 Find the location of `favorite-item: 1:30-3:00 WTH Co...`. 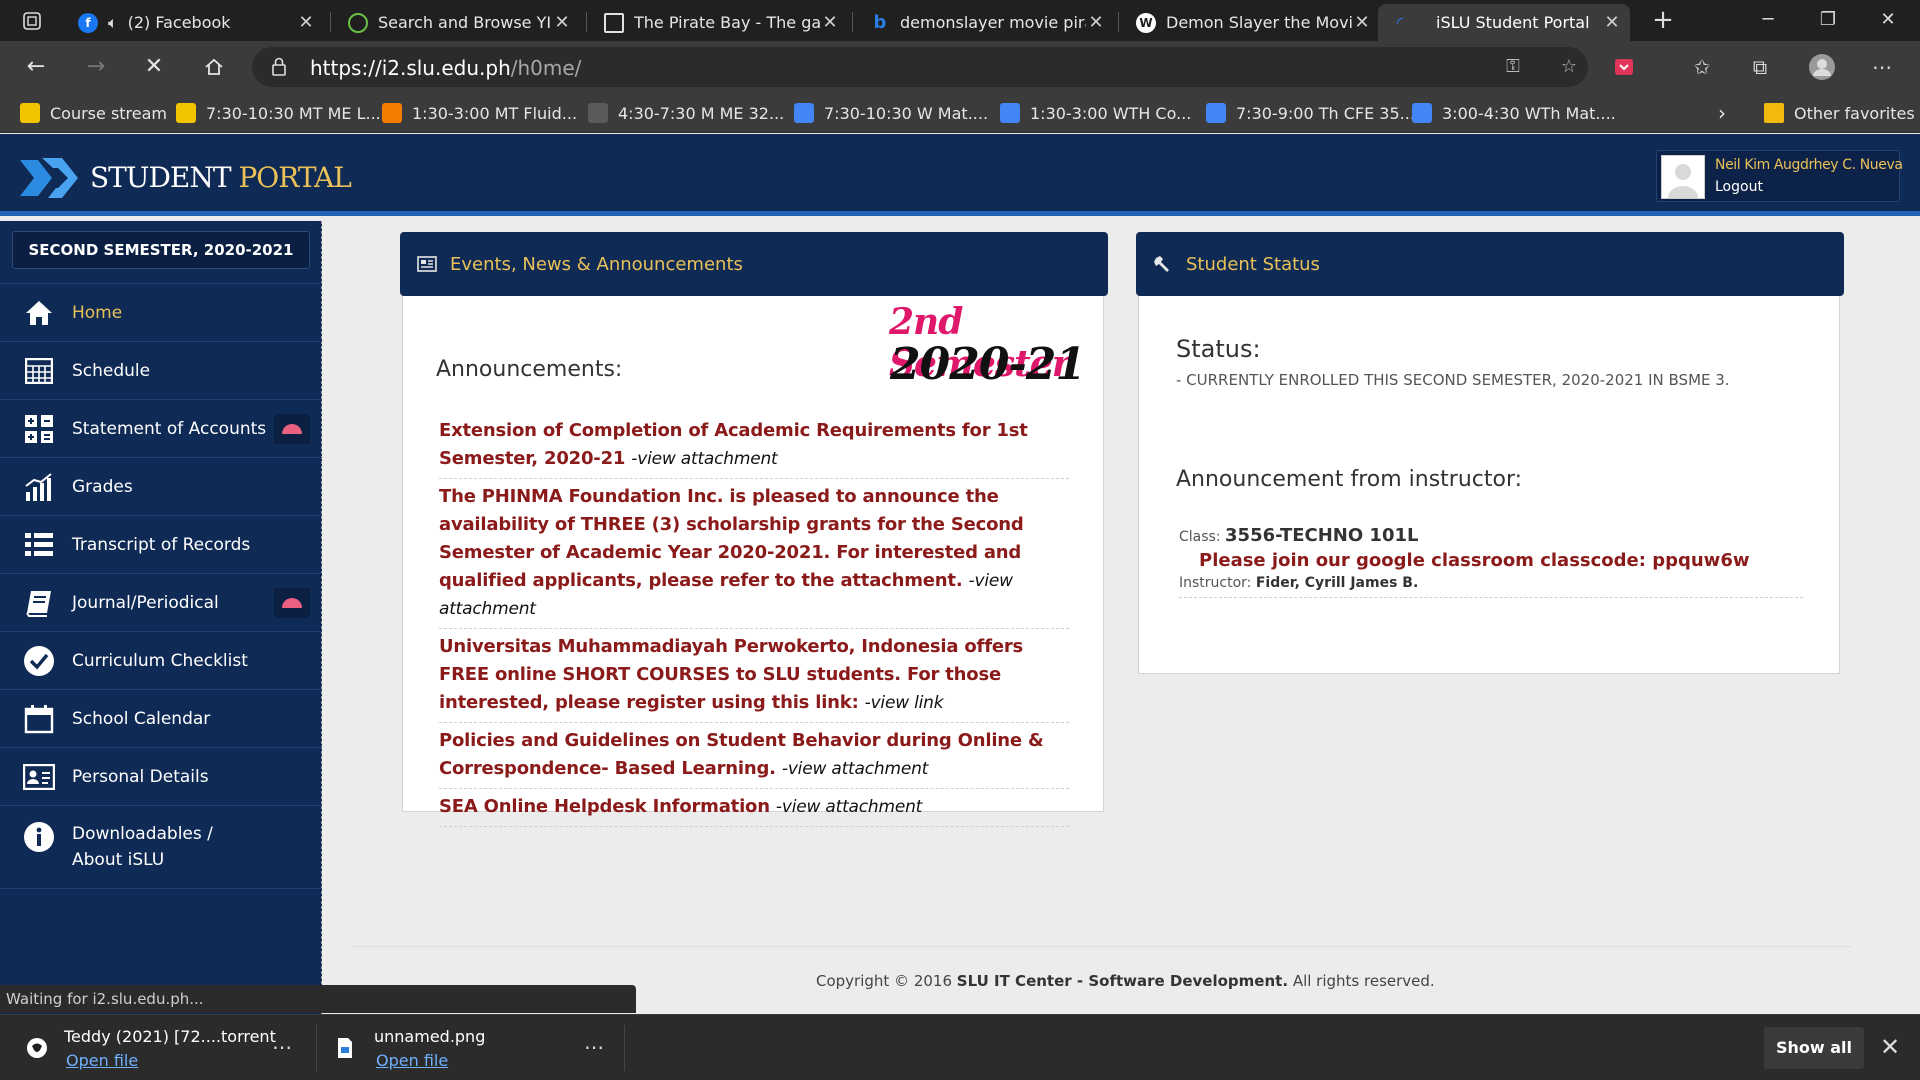

favorite-item: 1:30-3:00 WTH Co... is located at coordinates (1095, 113).